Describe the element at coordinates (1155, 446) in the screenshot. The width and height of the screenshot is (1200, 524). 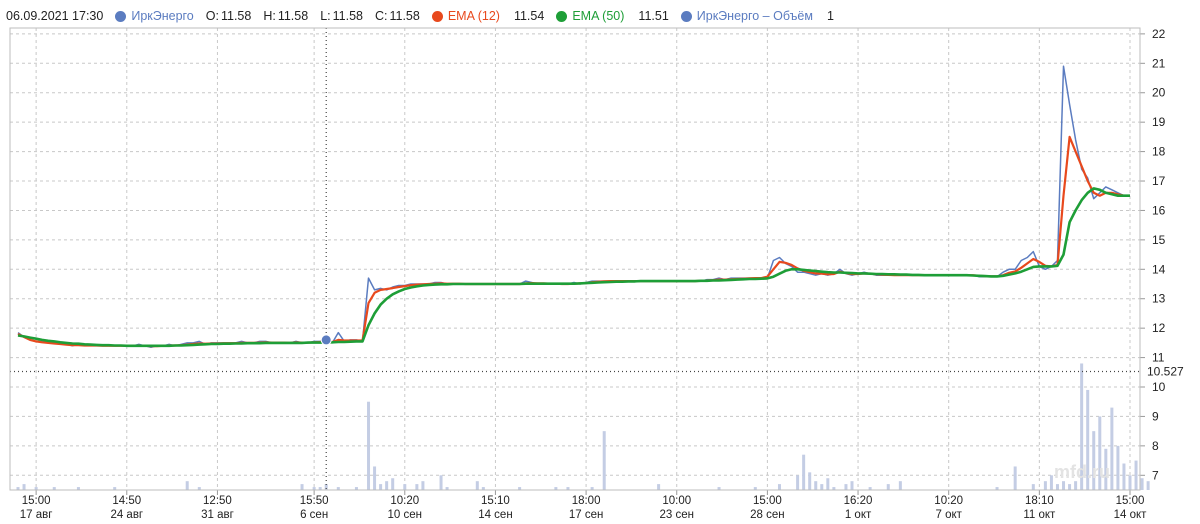
I see `y-tick-label: 8` at that location.